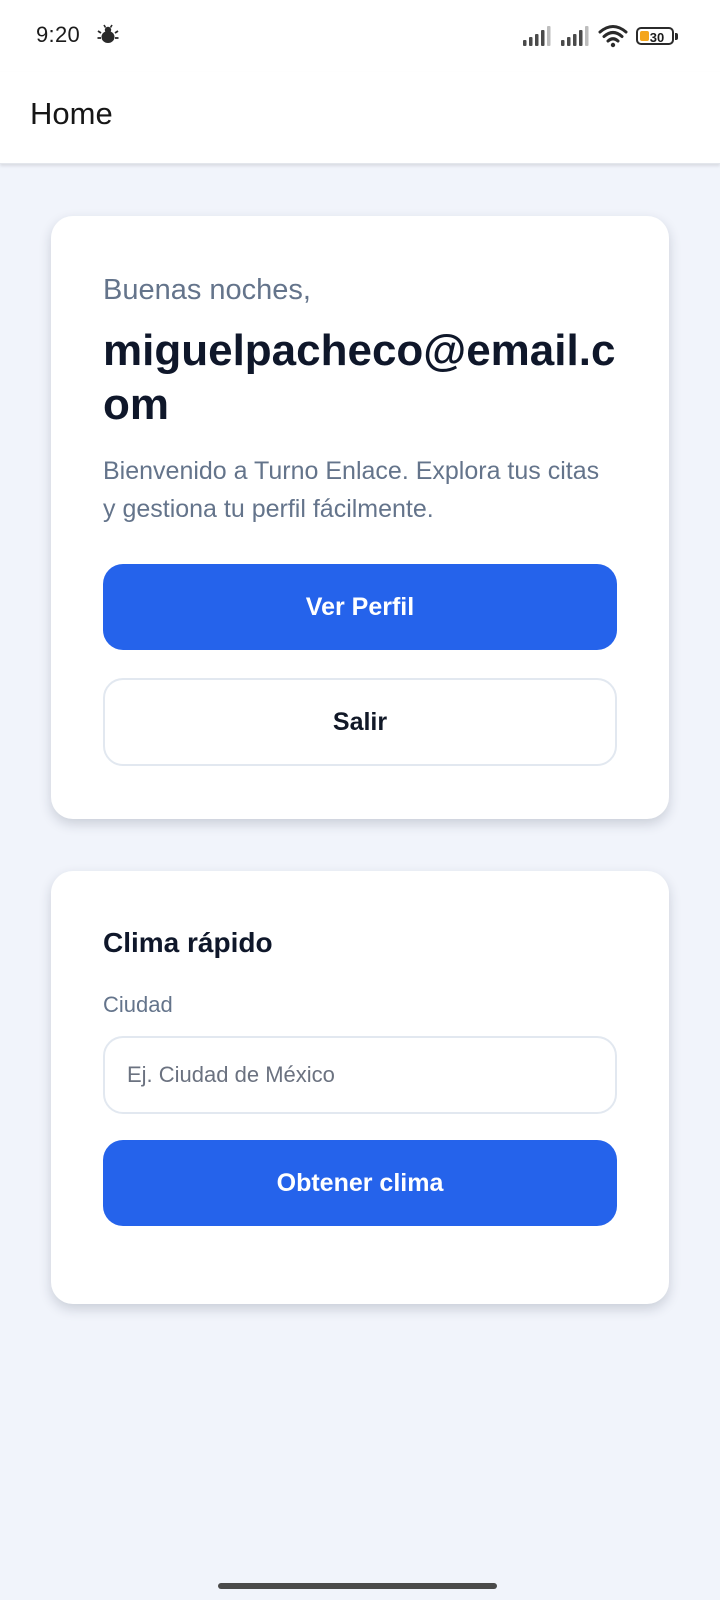  I want to click on greeting-text: Buenas noches,, so click(207, 290).